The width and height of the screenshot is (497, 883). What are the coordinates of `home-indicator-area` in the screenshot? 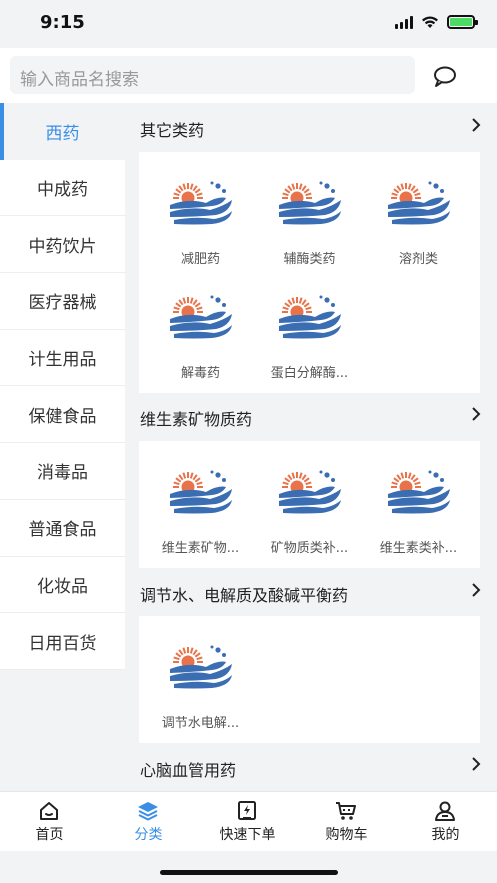 It's located at (248, 867).